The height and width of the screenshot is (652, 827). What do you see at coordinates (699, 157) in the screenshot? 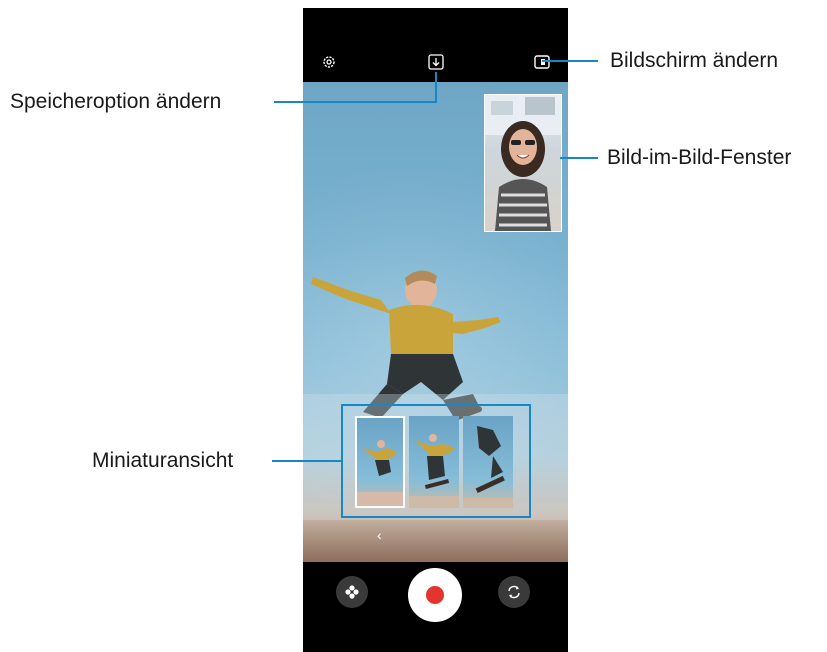
I see `callout-pip-window: Bild-im-Bild-Fenster` at bounding box center [699, 157].